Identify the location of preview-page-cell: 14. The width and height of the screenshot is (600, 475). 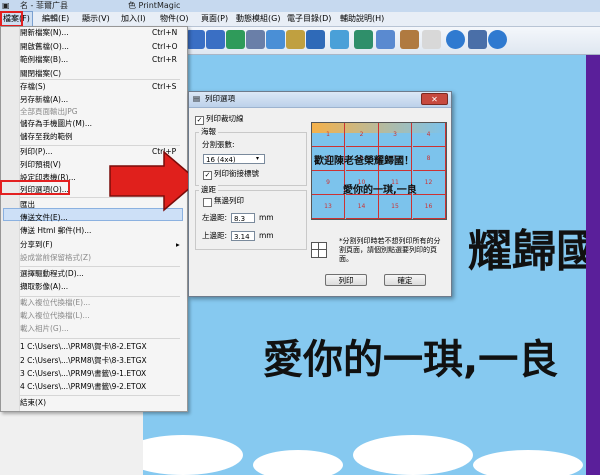
(362, 207).